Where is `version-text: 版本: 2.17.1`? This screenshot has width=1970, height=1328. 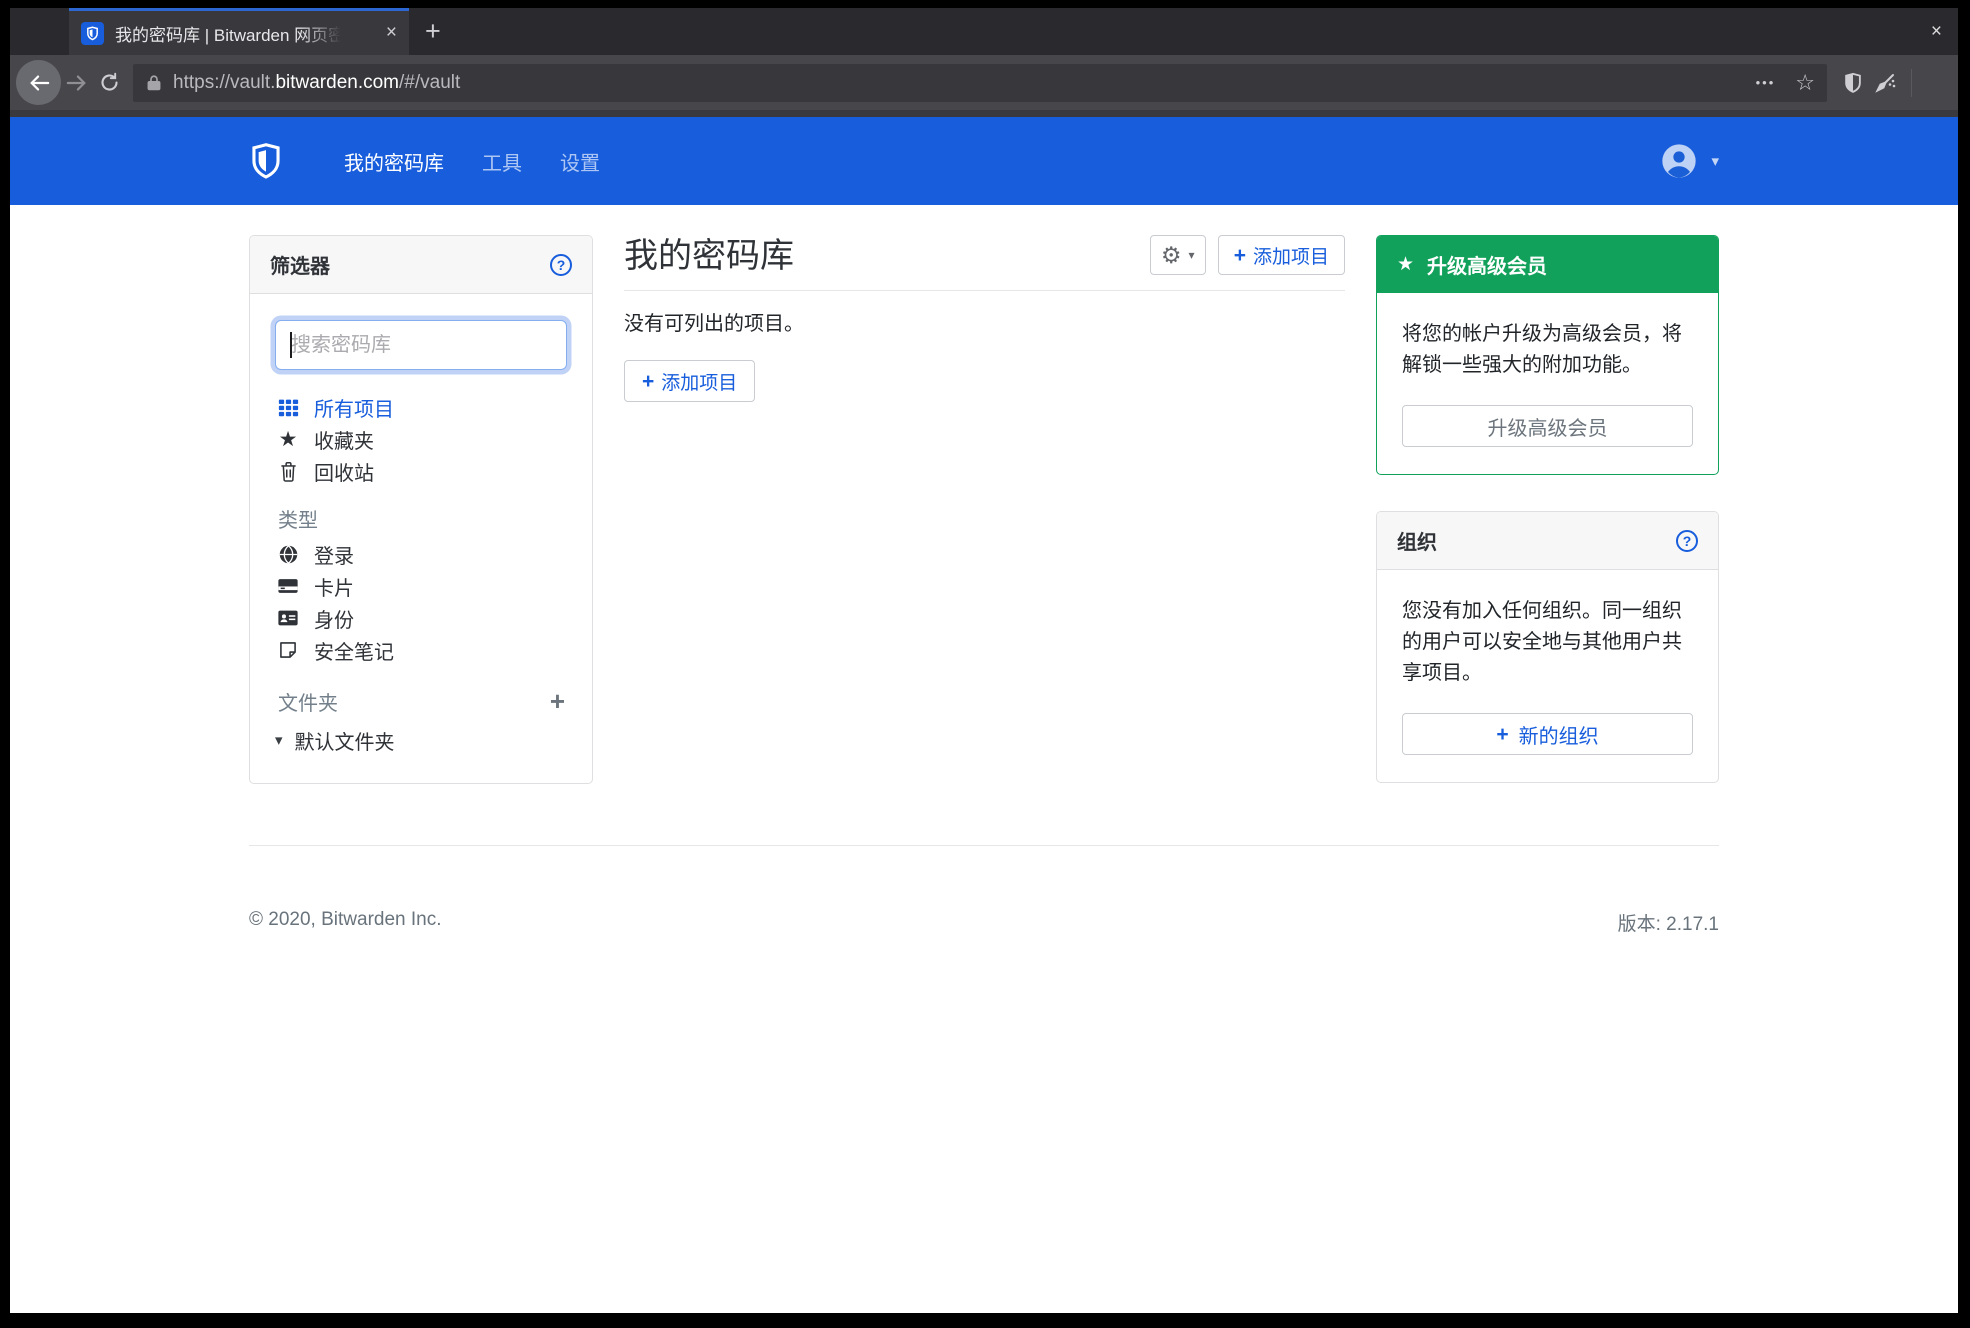
version-text: 版本: 2.17.1 is located at coordinates (1668, 924).